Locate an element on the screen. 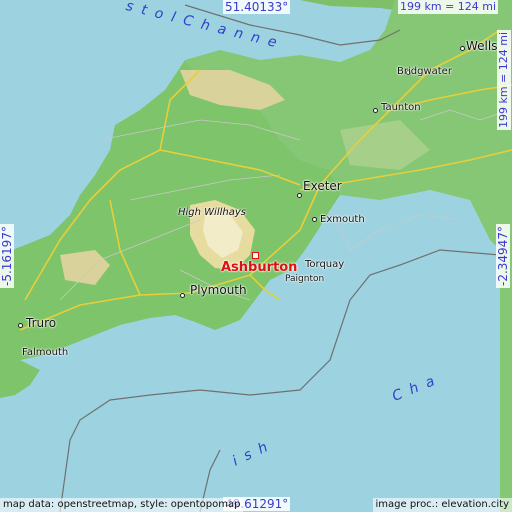 The width and height of the screenshot is (512, 512). wells-pin-icon is located at coordinates (462, 48).